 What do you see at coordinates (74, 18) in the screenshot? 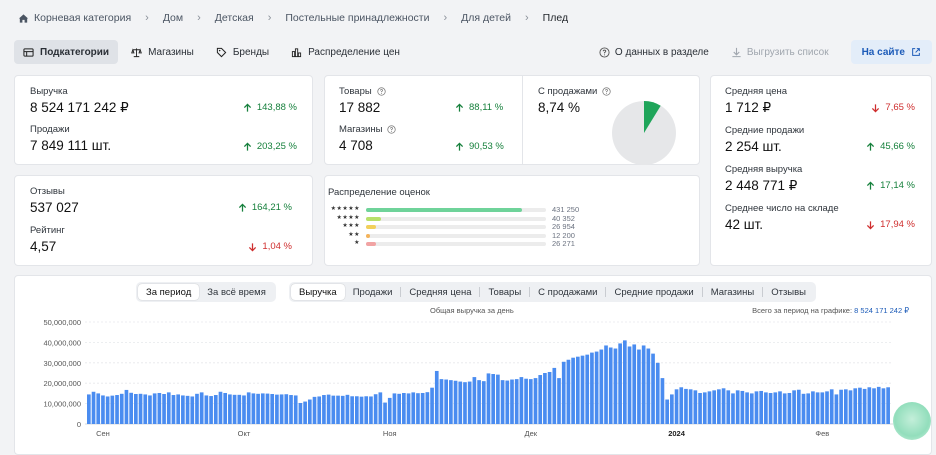
I see `breadcrumb-item: Корневая категория` at bounding box center [74, 18].